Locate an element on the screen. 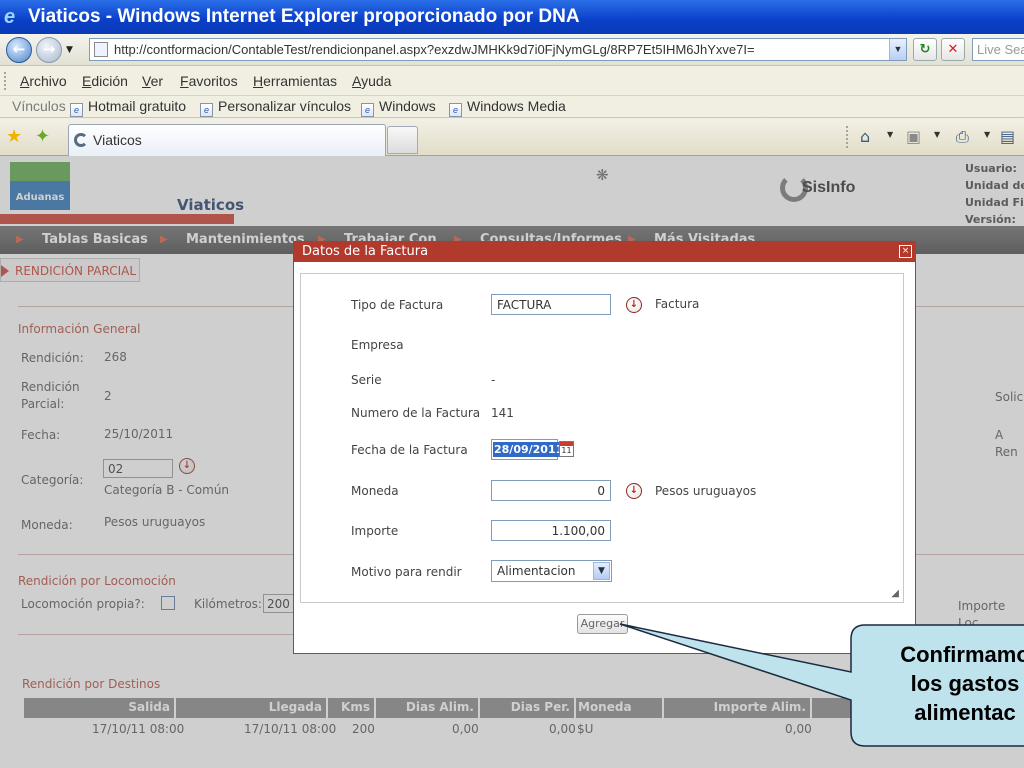 This screenshot has width=1024, height=768. link-windows-media: e Windows Media is located at coordinates (507, 107).